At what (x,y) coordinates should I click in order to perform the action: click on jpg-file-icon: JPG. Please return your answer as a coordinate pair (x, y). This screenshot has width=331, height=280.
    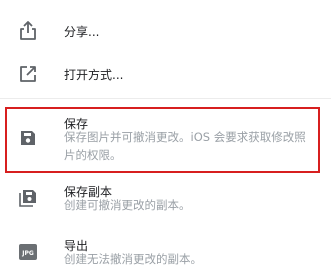
    Looking at the image, I should click on (28, 252).